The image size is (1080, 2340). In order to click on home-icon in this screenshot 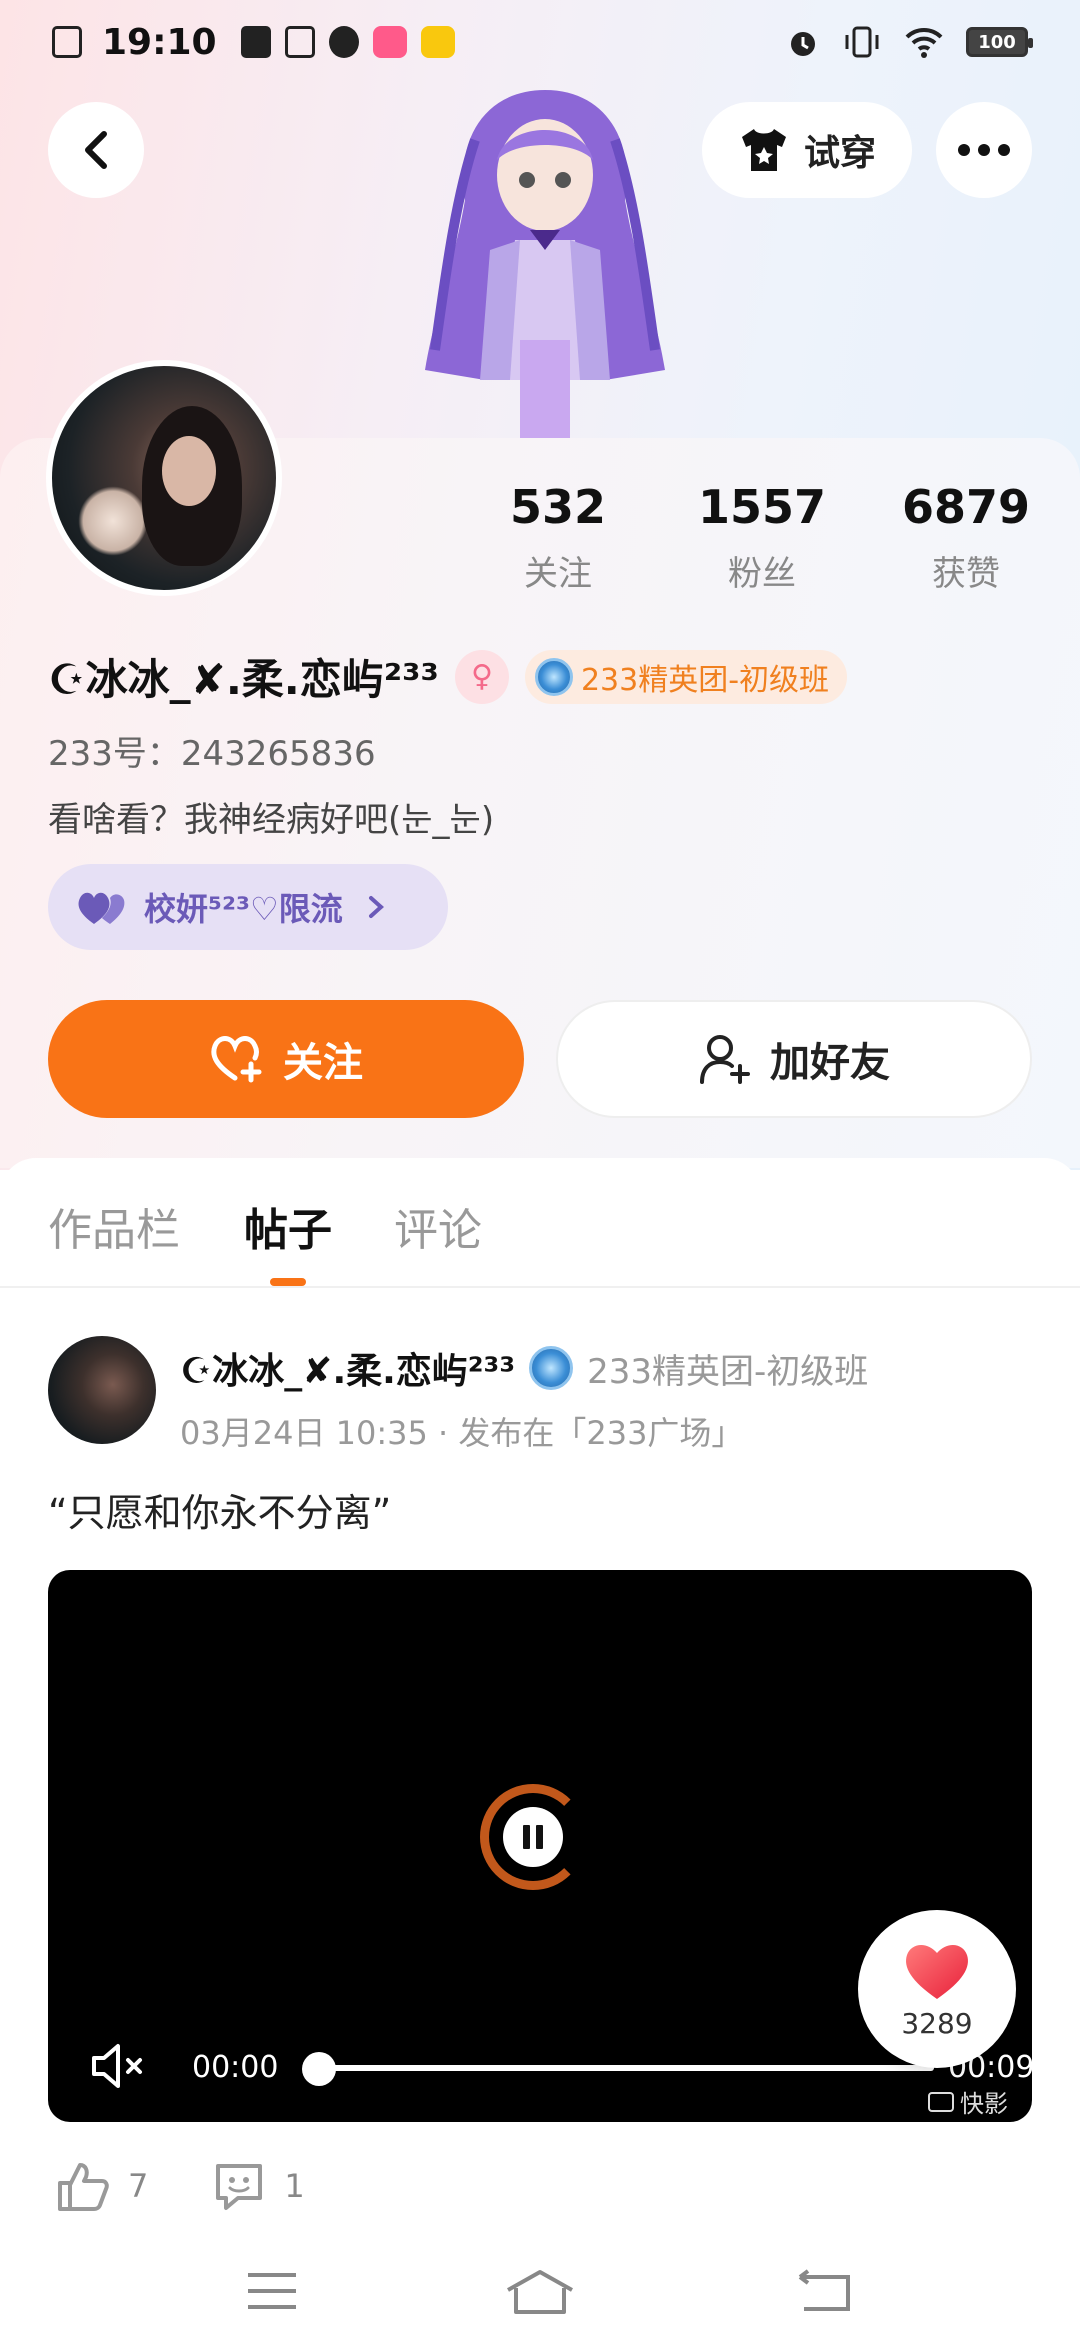, I will do `click(540, 2292)`.